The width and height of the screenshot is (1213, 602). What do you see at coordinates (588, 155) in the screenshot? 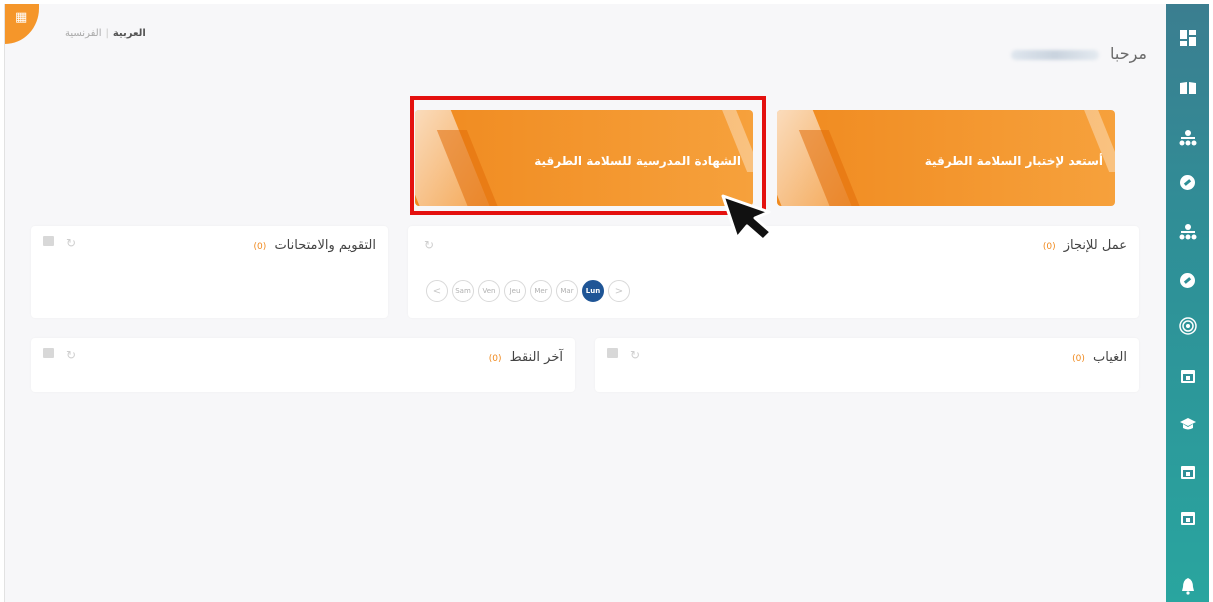
I see `highlight-frame` at bounding box center [588, 155].